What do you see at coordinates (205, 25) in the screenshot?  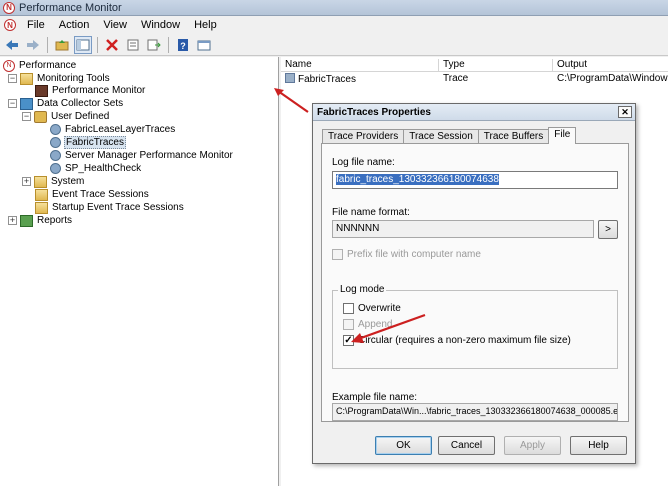 I see `menu-help: Help` at bounding box center [205, 25].